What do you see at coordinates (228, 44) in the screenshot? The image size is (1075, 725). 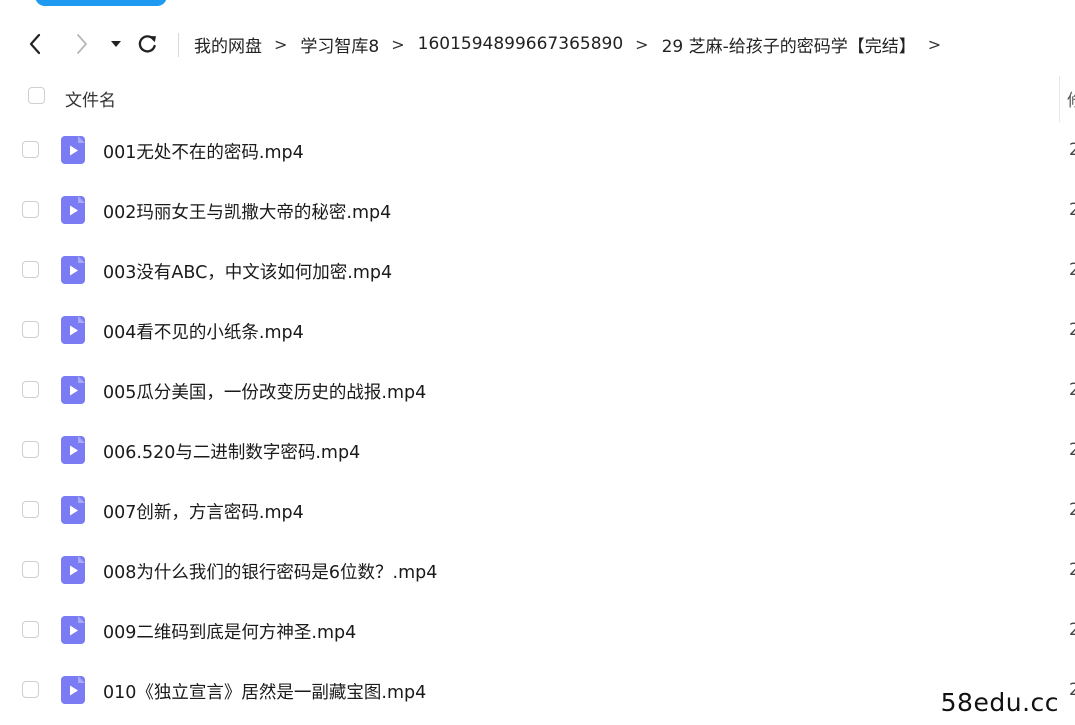 I see `breadcrumb-item-root: 我的网盘` at bounding box center [228, 44].